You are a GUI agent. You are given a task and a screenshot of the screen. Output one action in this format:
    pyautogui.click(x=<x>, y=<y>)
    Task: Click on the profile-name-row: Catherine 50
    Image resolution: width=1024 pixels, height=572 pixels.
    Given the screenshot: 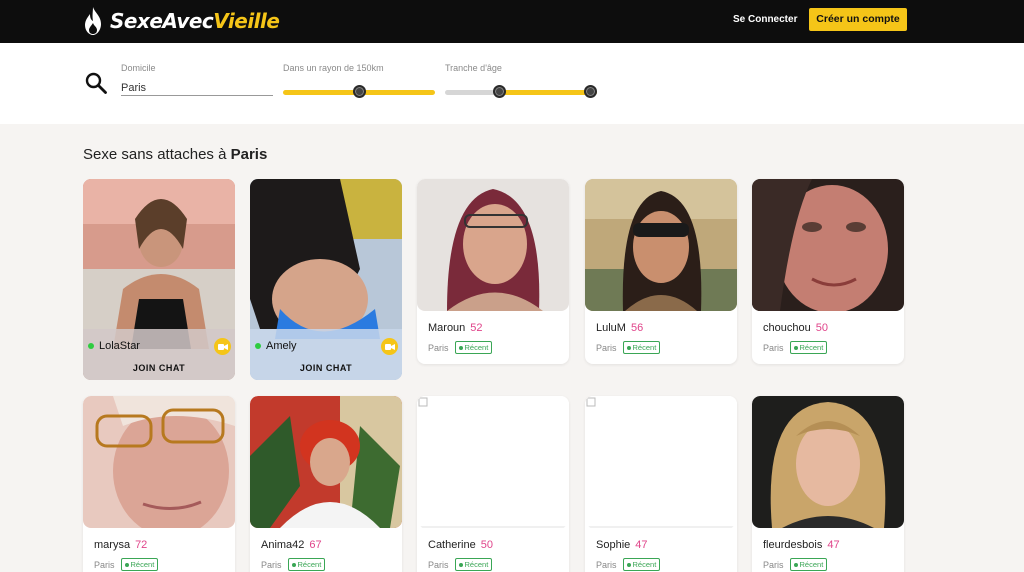 What is the action you would take?
    pyautogui.click(x=460, y=545)
    